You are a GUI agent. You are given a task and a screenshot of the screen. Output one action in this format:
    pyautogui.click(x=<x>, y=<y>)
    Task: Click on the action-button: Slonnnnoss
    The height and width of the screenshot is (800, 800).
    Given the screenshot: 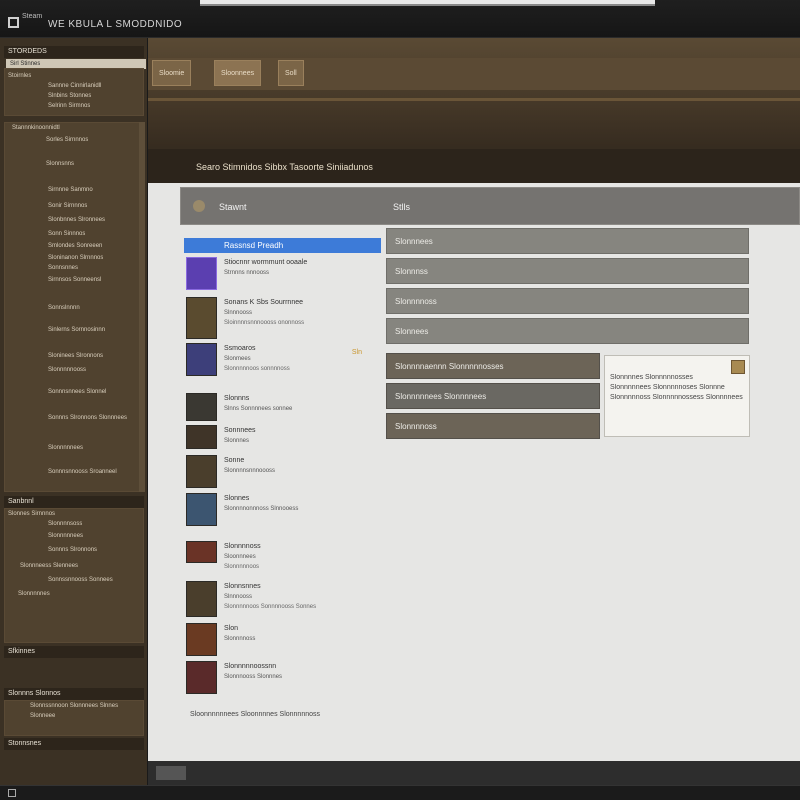 What is the action you would take?
    pyautogui.click(x=493, y=426)
    